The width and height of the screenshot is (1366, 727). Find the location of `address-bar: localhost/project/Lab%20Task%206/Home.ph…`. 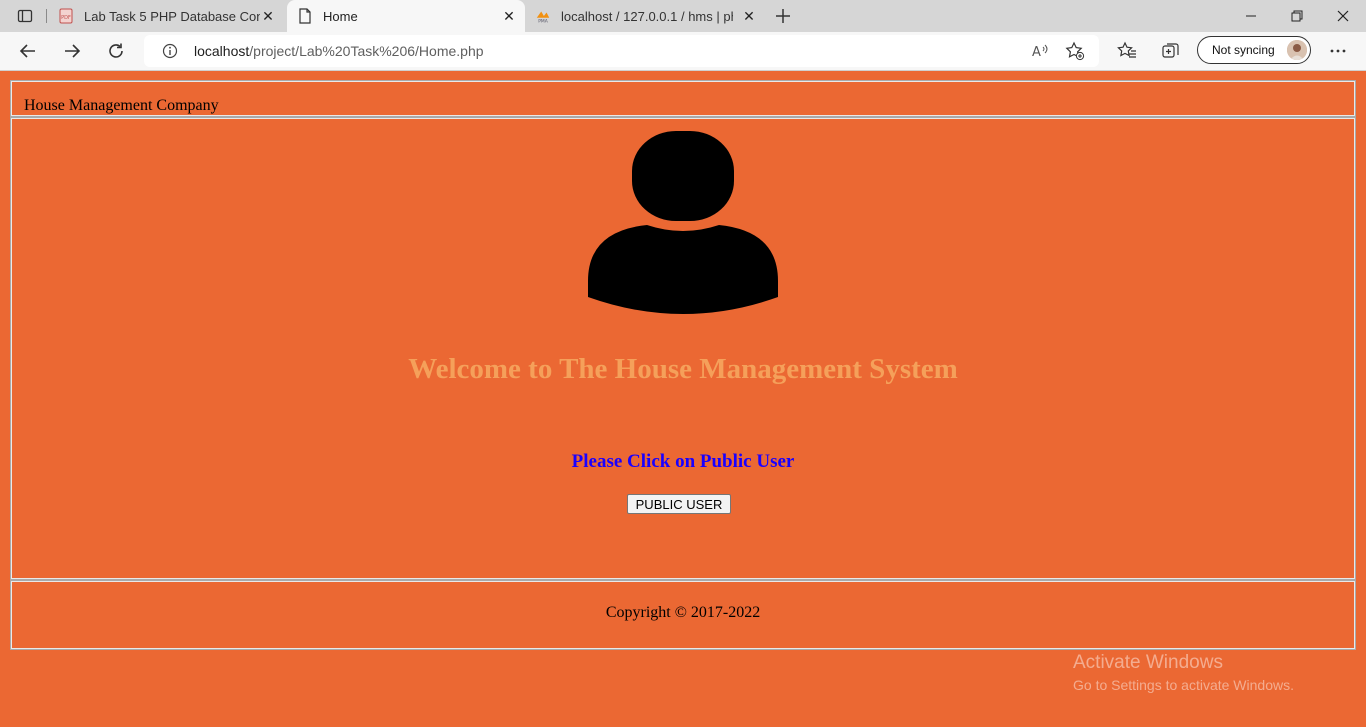

address-bar: localhost/project/Lab%20Task%206/Home.ph… is located at coordinates (621, 51).